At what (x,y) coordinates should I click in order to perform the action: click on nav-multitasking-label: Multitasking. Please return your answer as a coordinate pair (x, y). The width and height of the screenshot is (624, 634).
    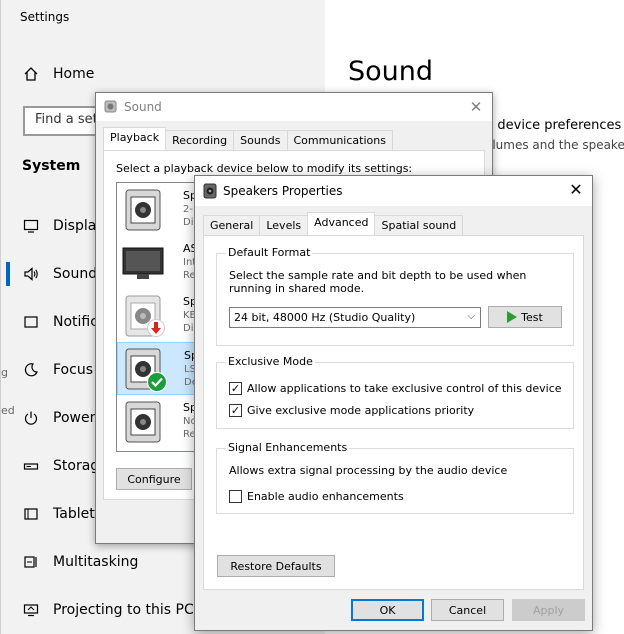
    Looking at the image, I should click on (96, 562).